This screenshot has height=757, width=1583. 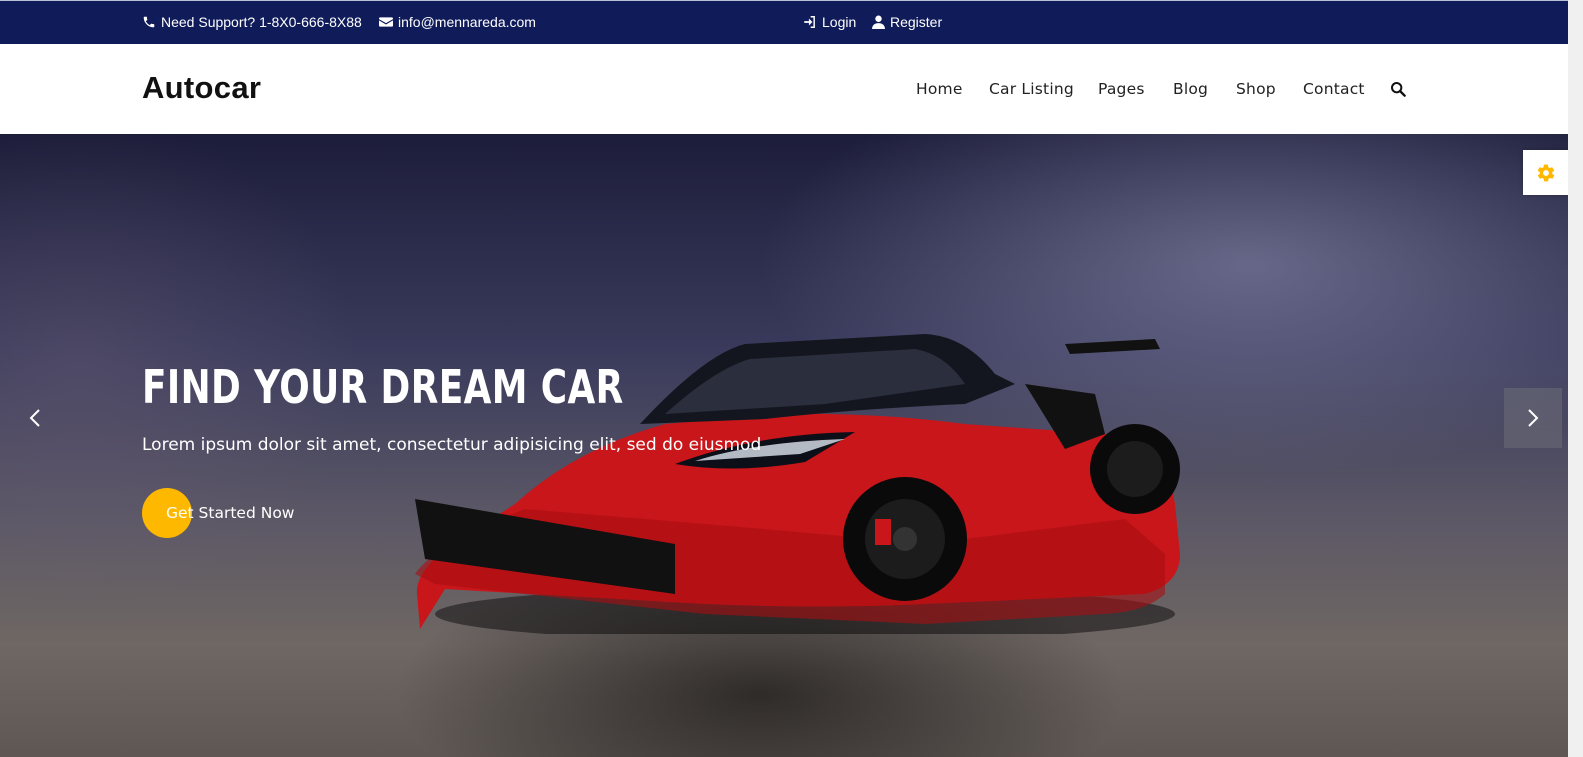 What do you see at coordinates (1256, 89) in the screenshot?
I see `nav-shop: Shop` at bounding box center [1256, 89].